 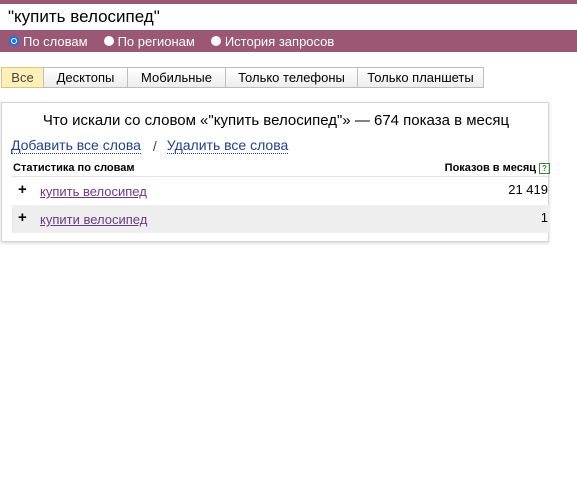 I want to click on radio-by-words: По словам, so click(x=48, y=41).